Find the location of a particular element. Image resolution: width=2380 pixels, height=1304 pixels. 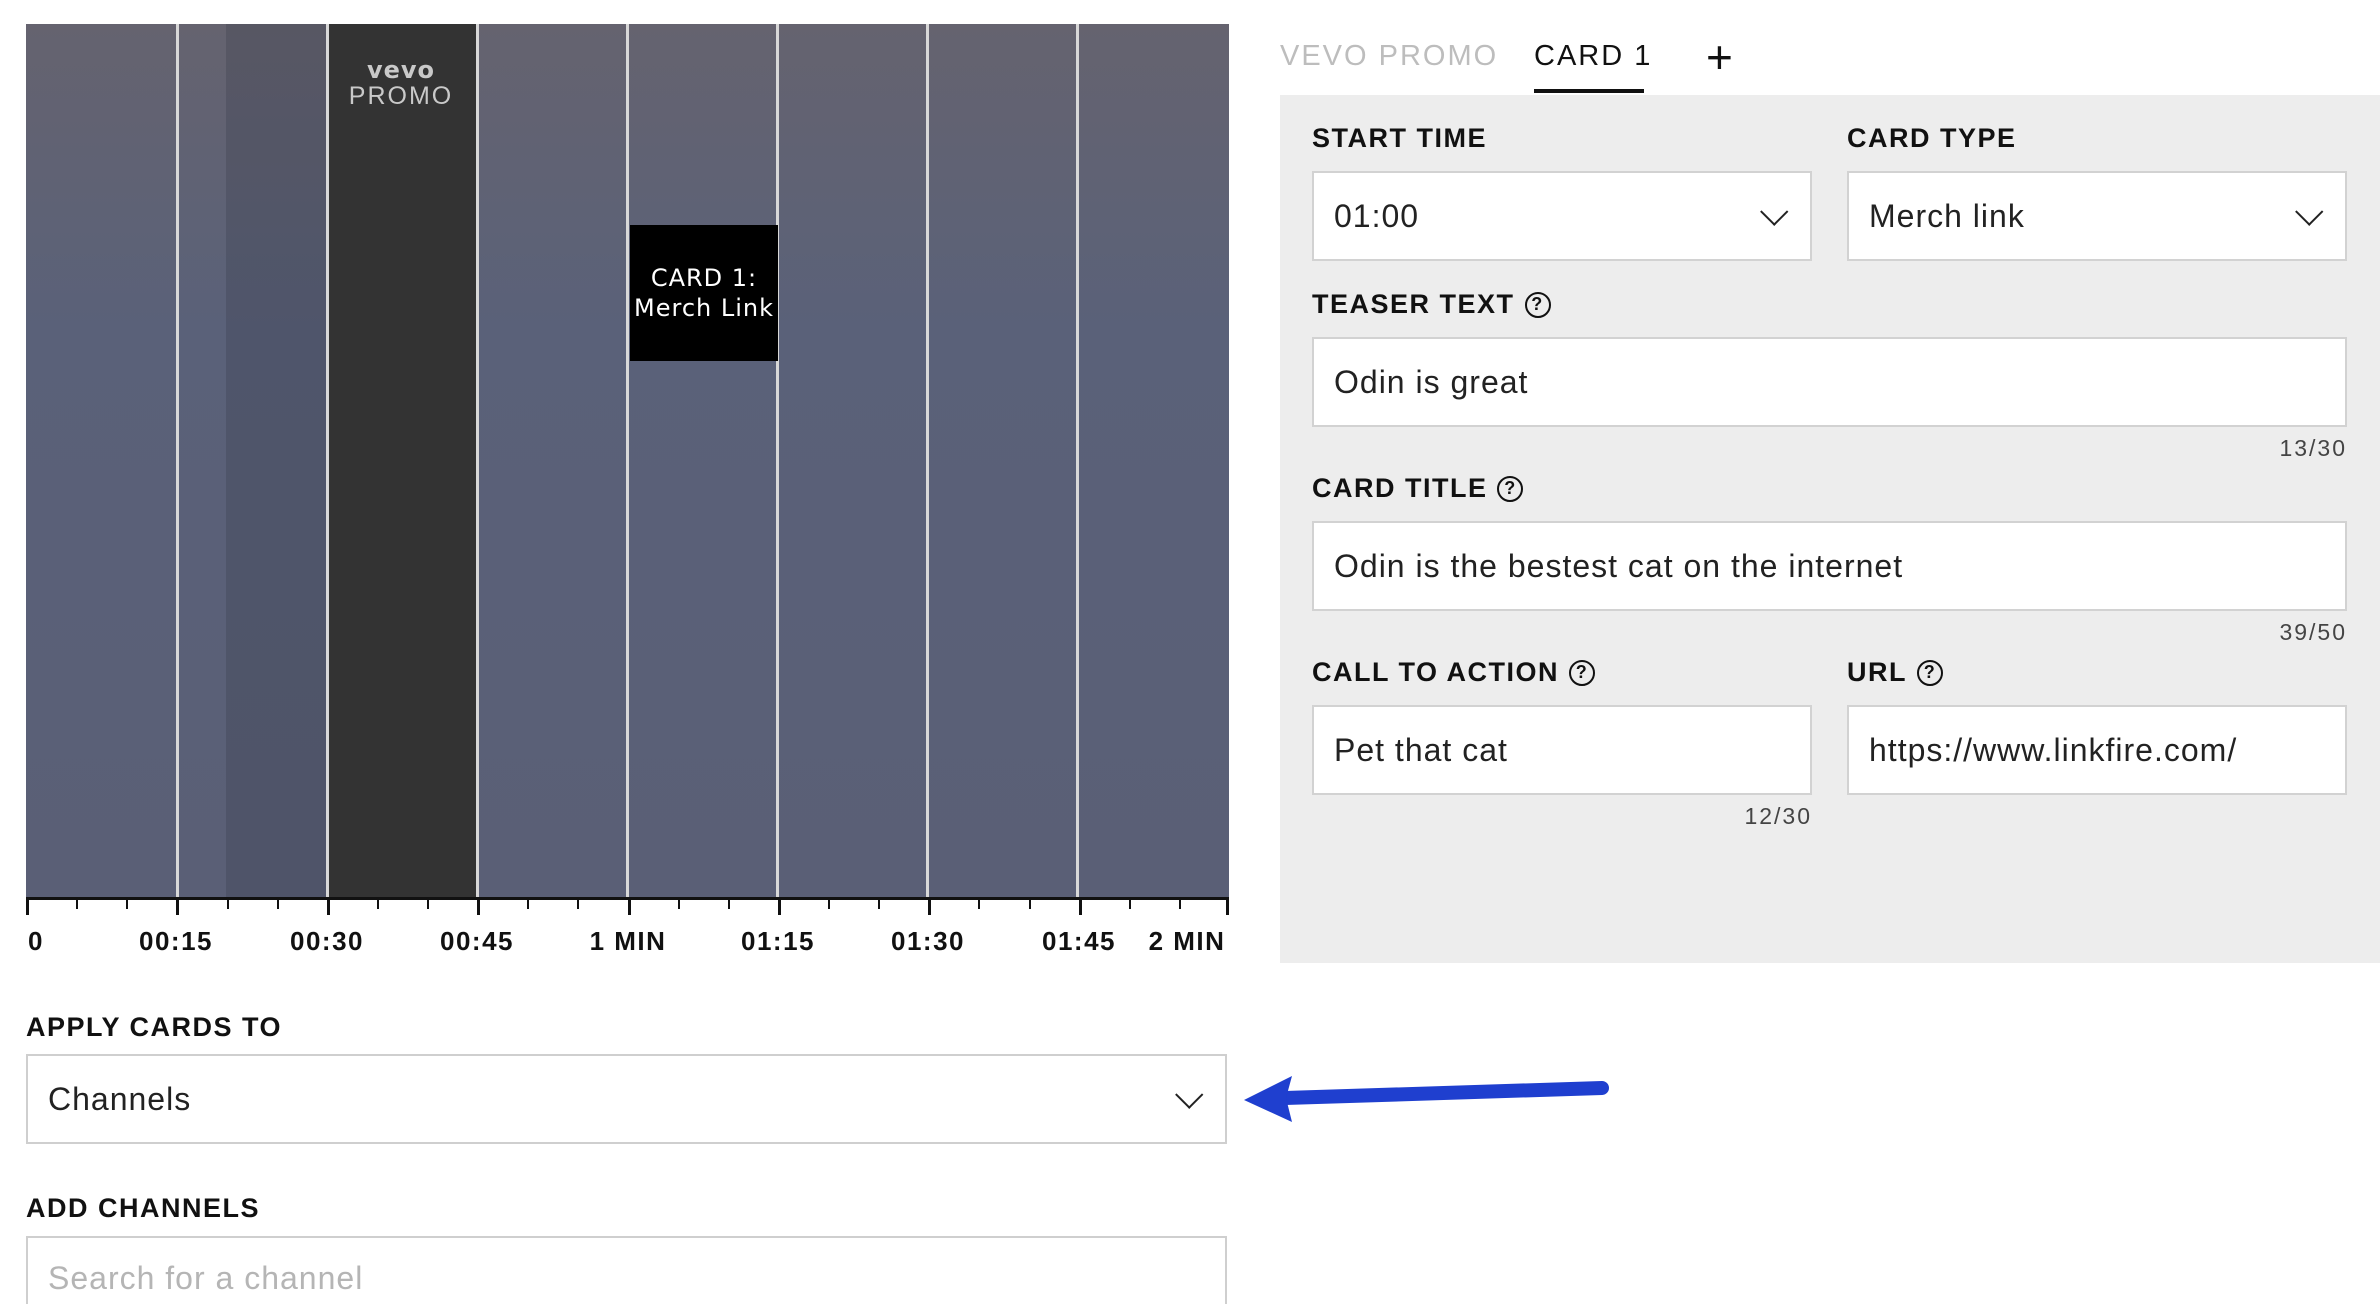

axis-tick-label: 01:15 is located at coordinates (778, 941).